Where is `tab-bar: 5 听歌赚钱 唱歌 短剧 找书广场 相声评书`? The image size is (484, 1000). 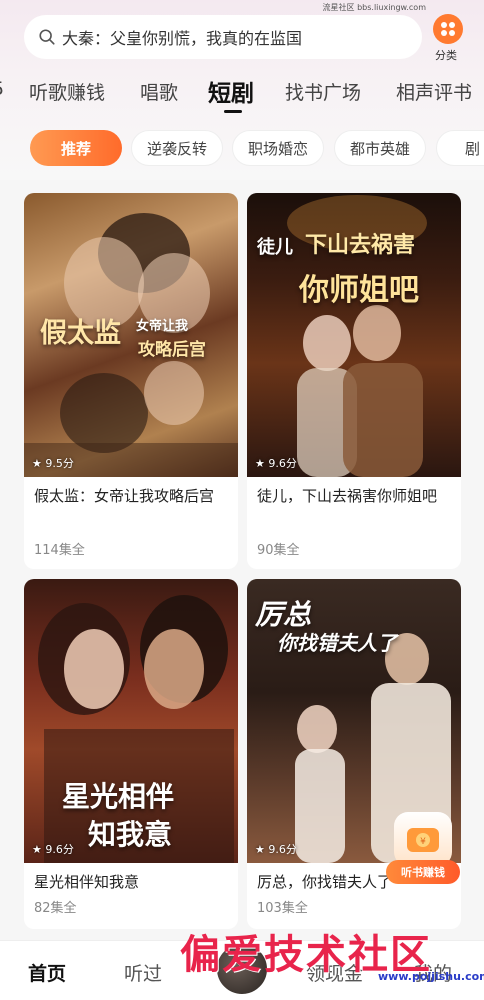
tab-bar: 5 听歌赚钱 唱歌 短剧 找书广场 相声评书 is located at coordinates (242, 93).